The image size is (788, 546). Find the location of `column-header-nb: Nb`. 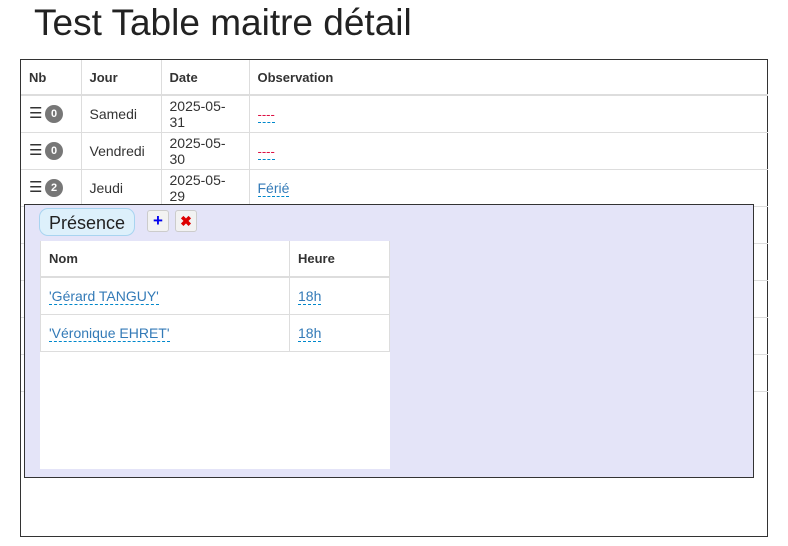

column-header-nb: Nb is located at coordinates (51, 78).